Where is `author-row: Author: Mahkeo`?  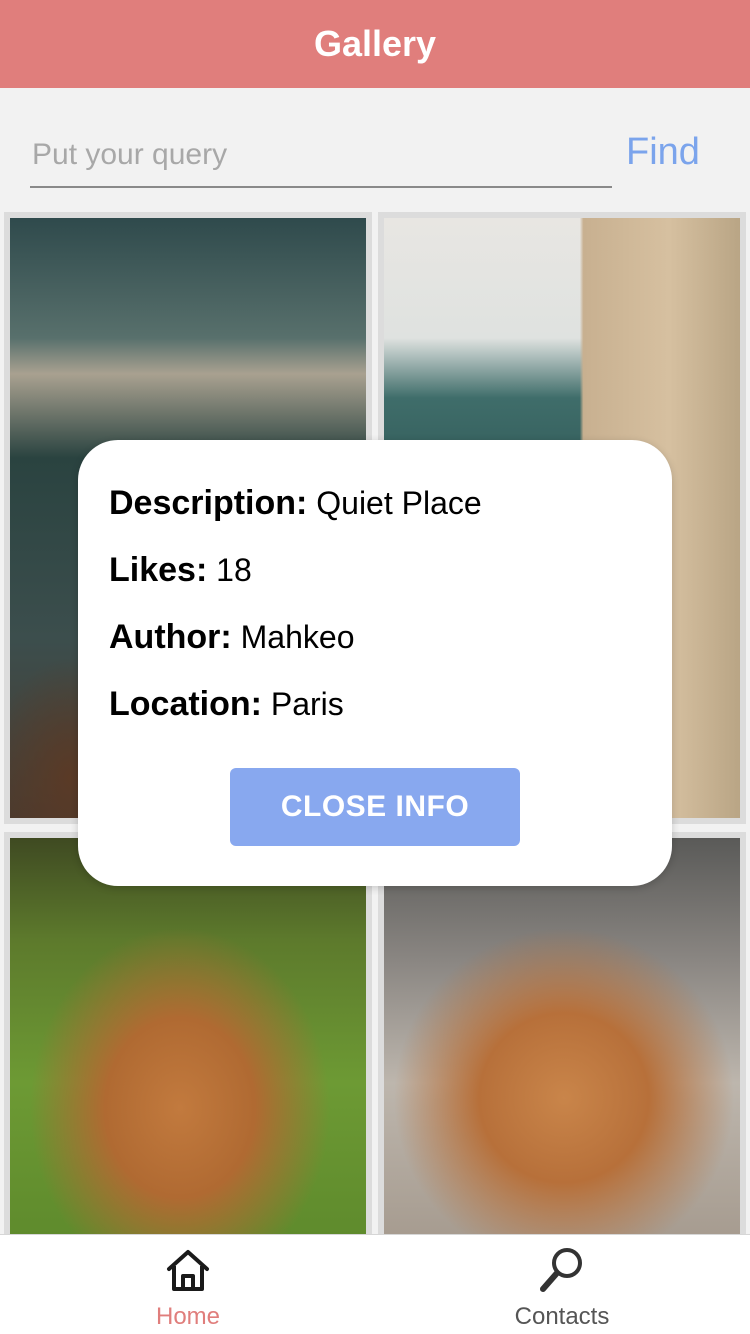 author-row: Author: Mahkeo is located at coordinates (231, 637).